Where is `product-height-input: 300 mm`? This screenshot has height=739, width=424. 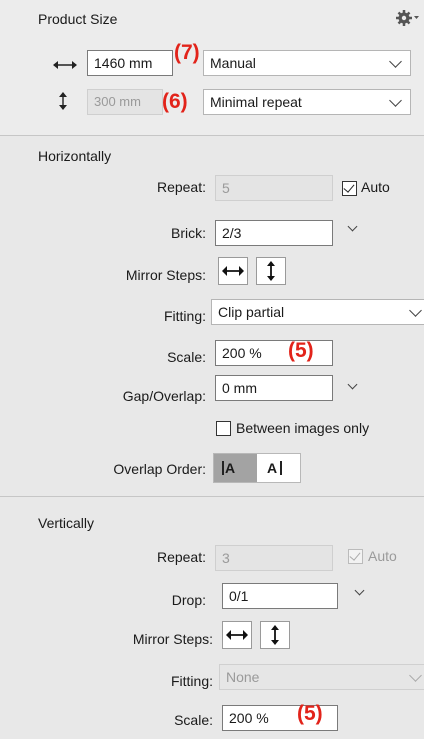 product-height-input: 300 mm is located at coordinates (125, 102).